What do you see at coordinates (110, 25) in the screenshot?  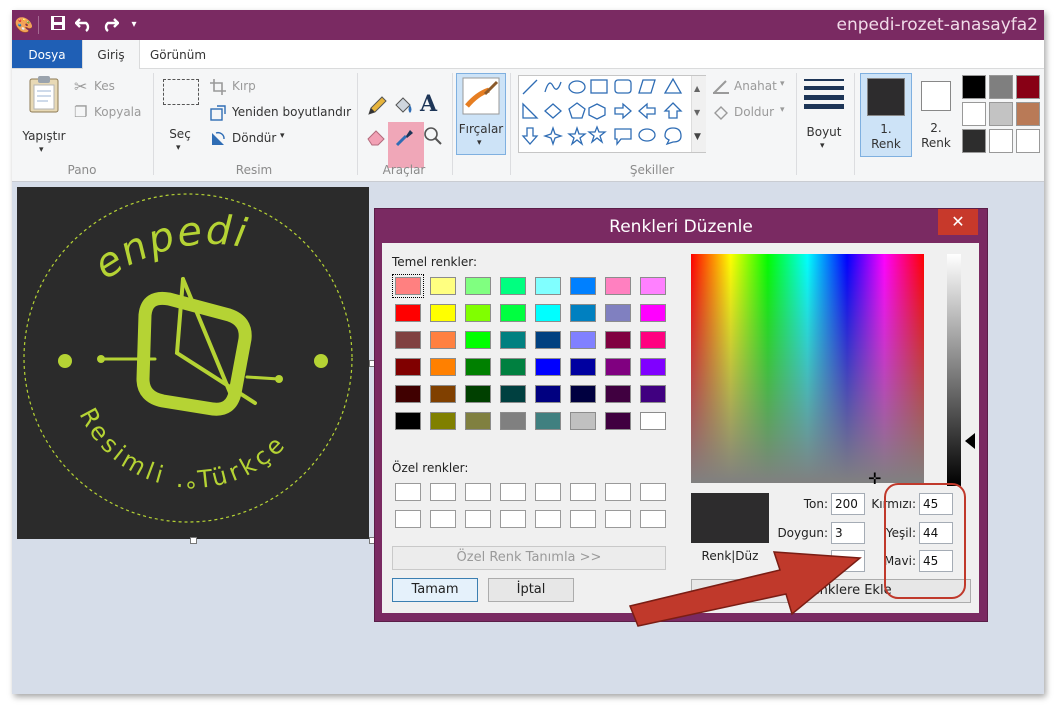 I see `redo-icon` at bounding box center [110, 25].